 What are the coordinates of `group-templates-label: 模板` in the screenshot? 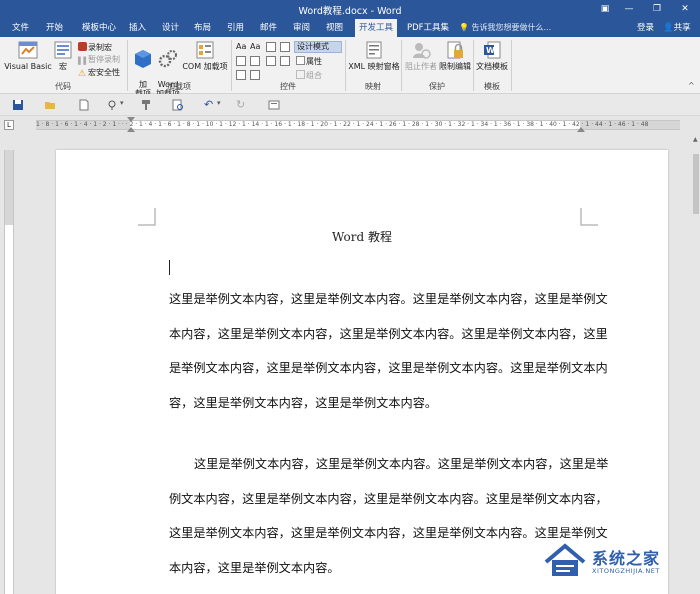 It's located at (492, 86).